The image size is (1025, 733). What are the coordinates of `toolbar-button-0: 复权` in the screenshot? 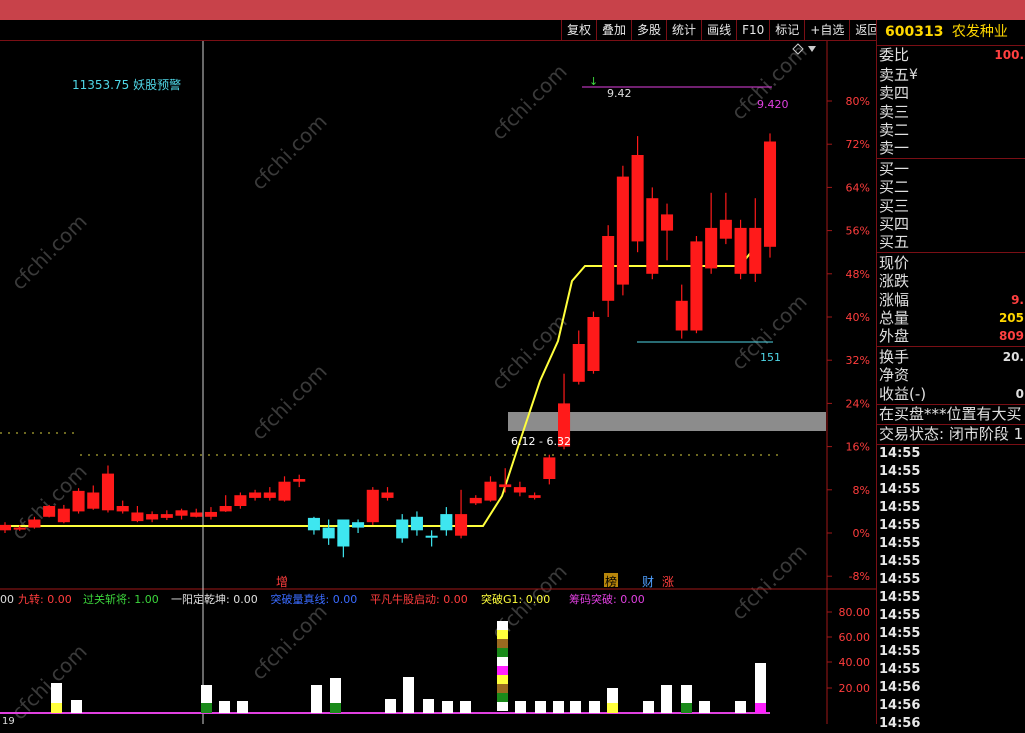 It's located at (579, 30).